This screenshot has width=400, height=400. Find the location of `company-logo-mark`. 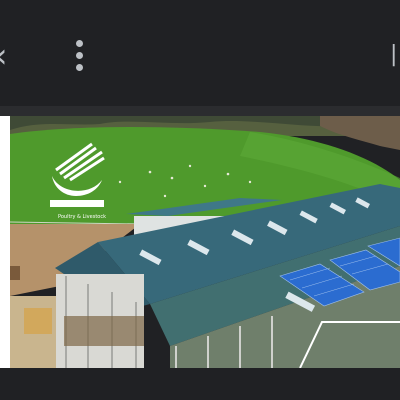

company-logo-mark is located at coordinates (77, 174).